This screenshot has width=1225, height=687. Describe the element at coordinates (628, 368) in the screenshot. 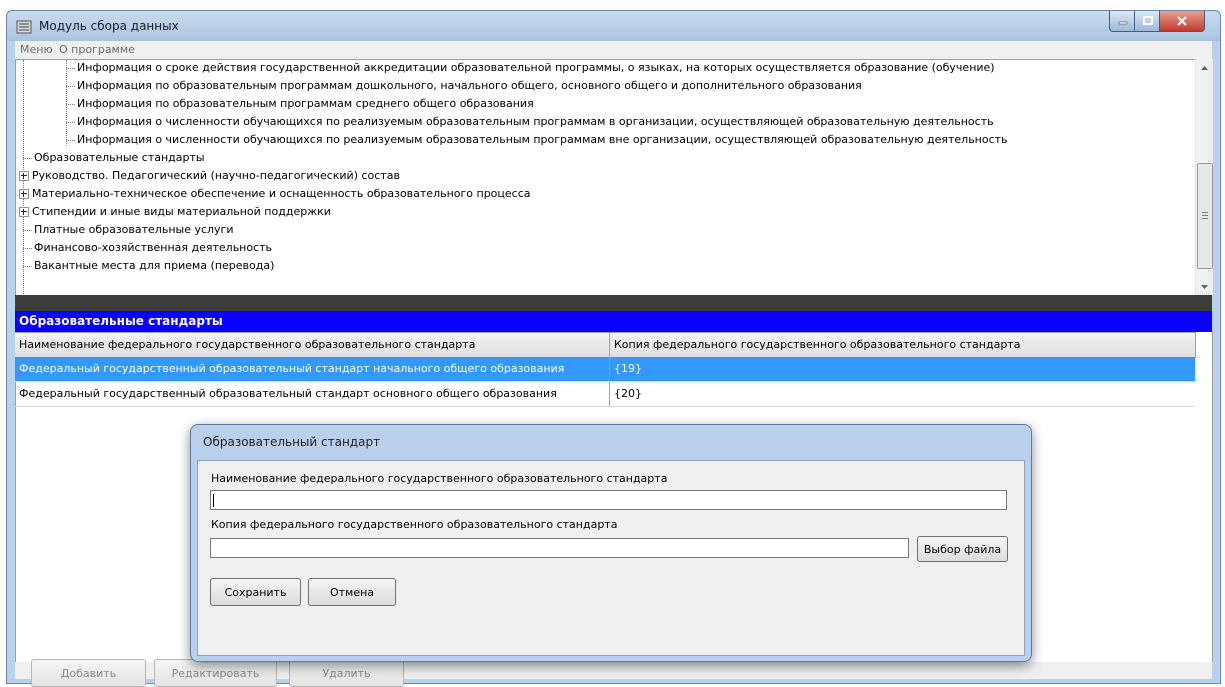

I see `cell-copy: {19}` at that location.